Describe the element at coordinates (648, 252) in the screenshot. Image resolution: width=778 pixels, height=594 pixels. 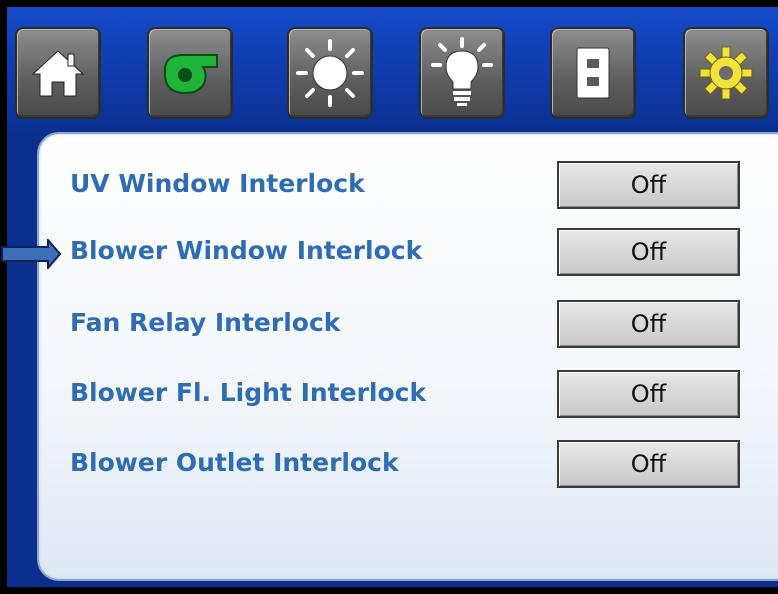
I see `blower-window-interlock-toggle: Off` at that location.